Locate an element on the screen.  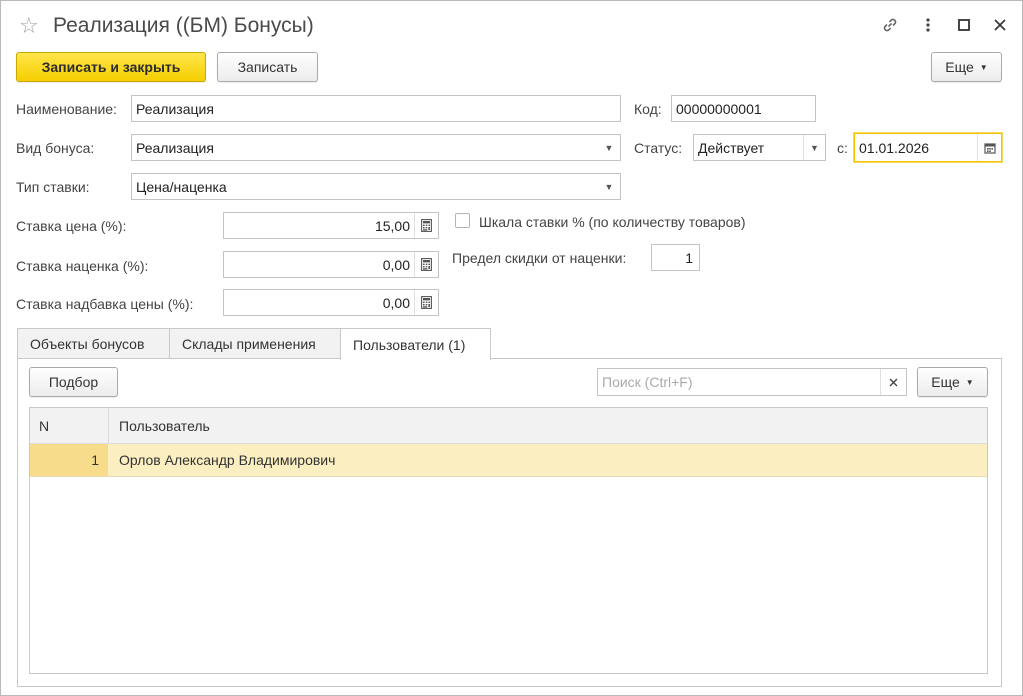
rate-markup-label: Ставка наценка (%): is located at coordinates (82, 266).